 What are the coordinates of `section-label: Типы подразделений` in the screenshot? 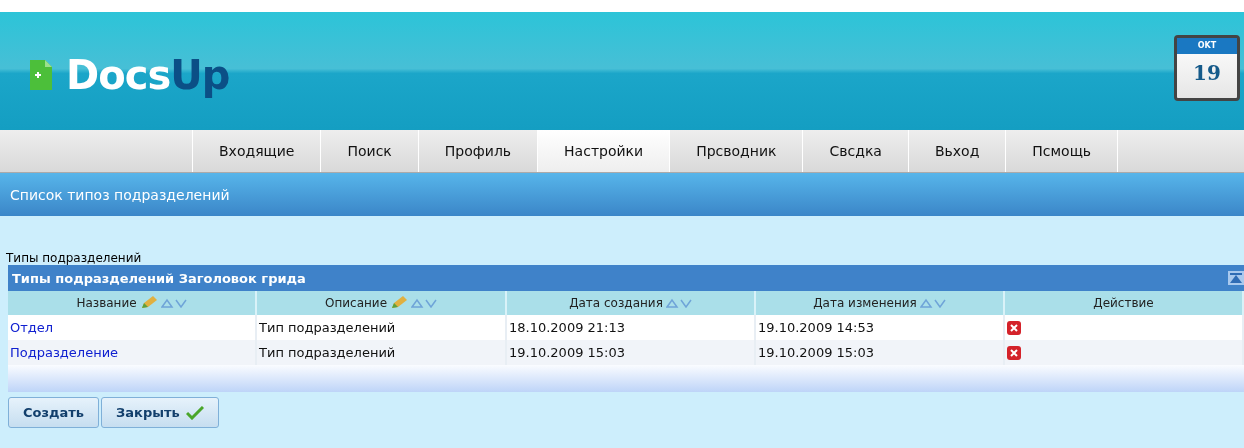 It's located at (74, 258).